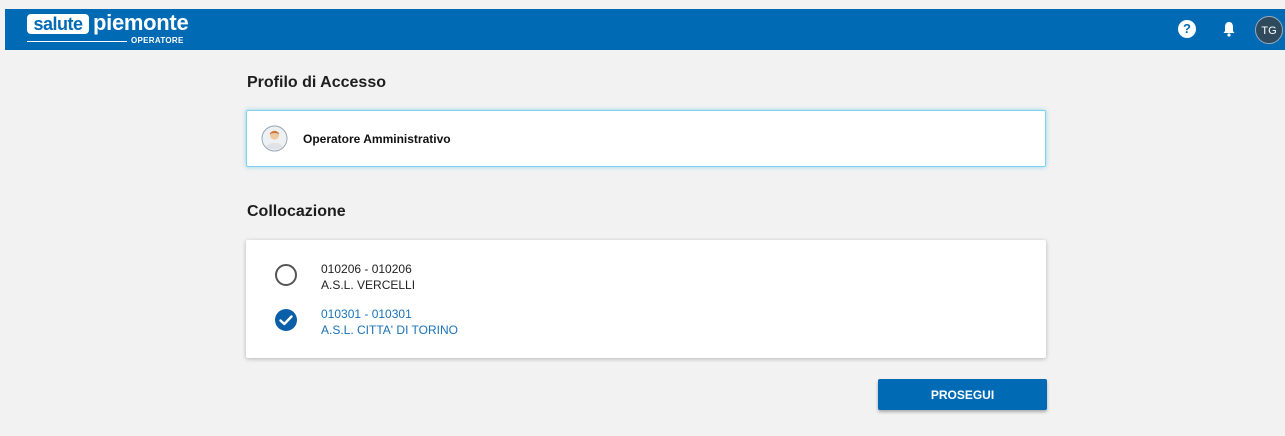 The width and height of the screenshot is (1285, 436). I want to click on logo-salute-box: salute, so click(58, 24).